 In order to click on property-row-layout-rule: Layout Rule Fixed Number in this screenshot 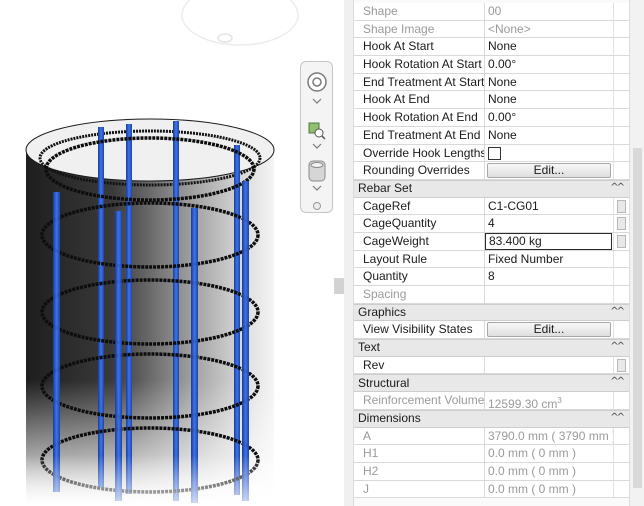, I will do `click(491, 259)`.